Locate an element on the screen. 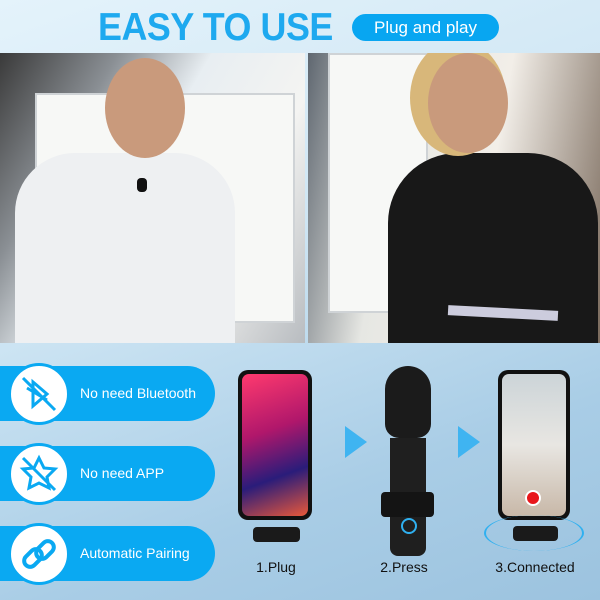 The image size is (600, 600). feature-no-bluetooth: No need Bluetooth is located at coordinates (107, 394).